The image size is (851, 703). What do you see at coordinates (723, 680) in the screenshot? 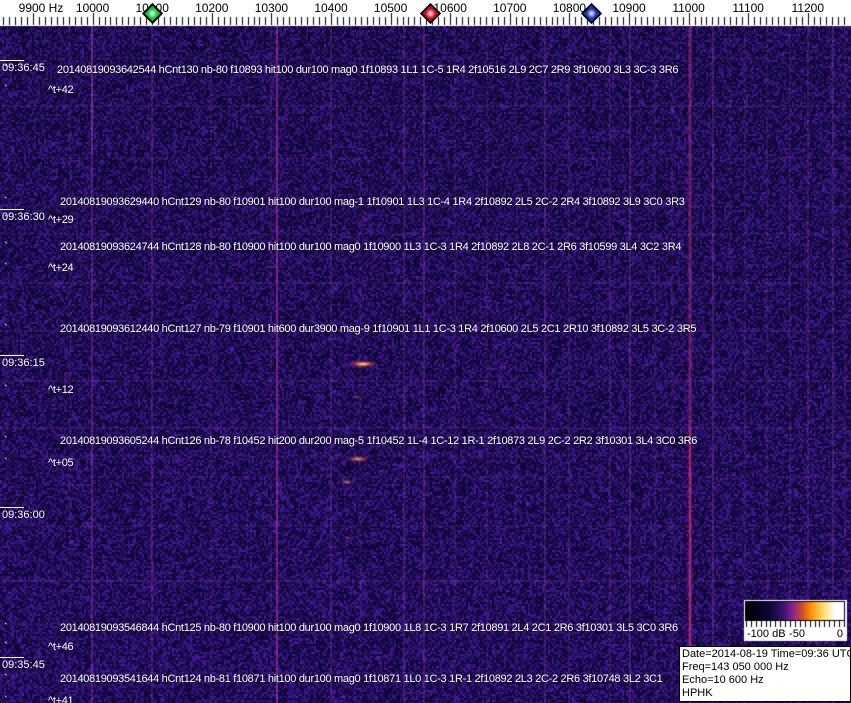
I see `info-echo-frequency: Echo=10 600 Hz` at bounding box center [723, 680].